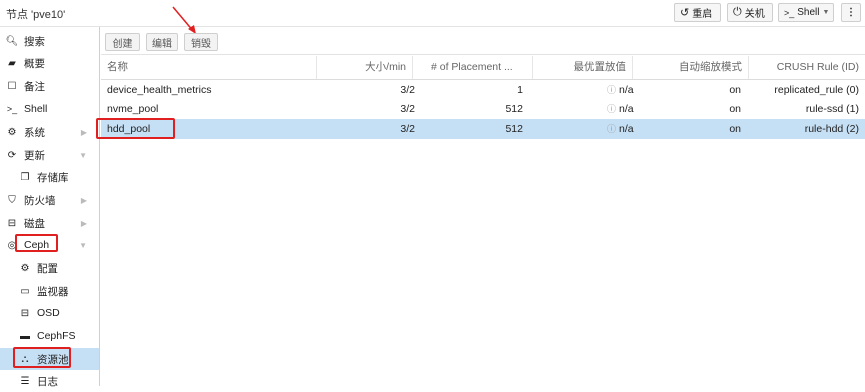 Image resolution: width=865 pixels, height=392 pixels. Describe the element at coordinates (49, 86) in the screenshot. I see `sidebar-item-notes: ☐ 备注` at that location.